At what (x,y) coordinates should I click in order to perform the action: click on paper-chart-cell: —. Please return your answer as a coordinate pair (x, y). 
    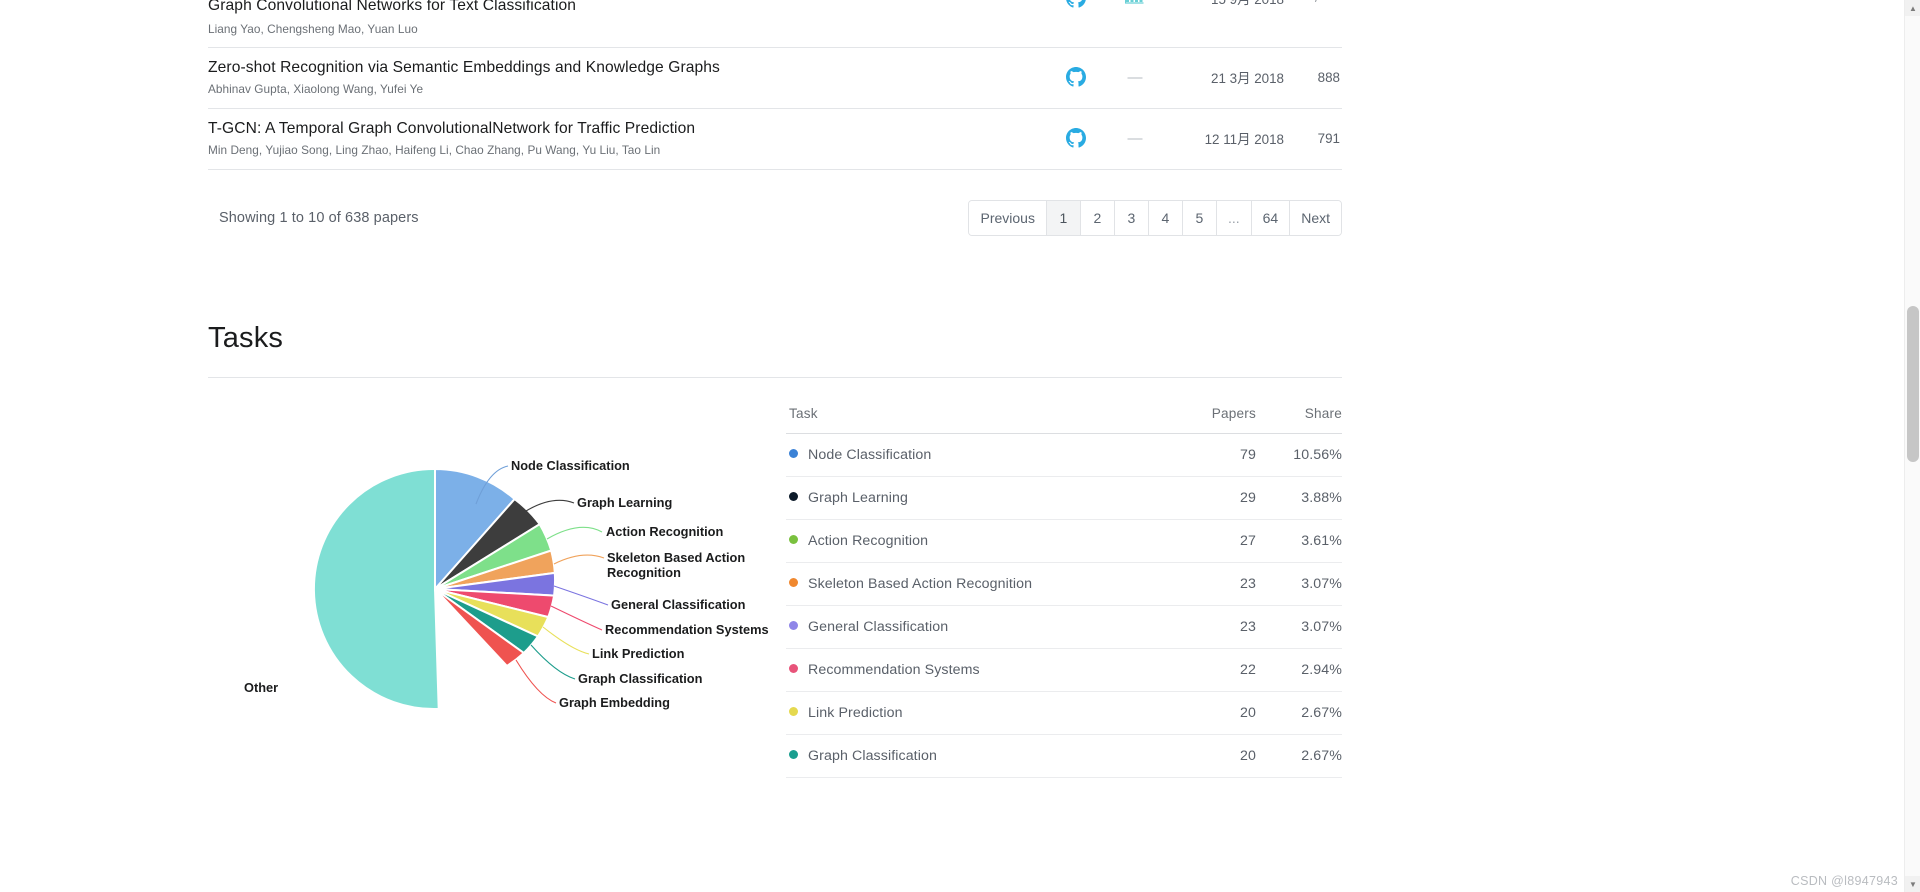
    Looking at the image, I should click on (1135, 138).